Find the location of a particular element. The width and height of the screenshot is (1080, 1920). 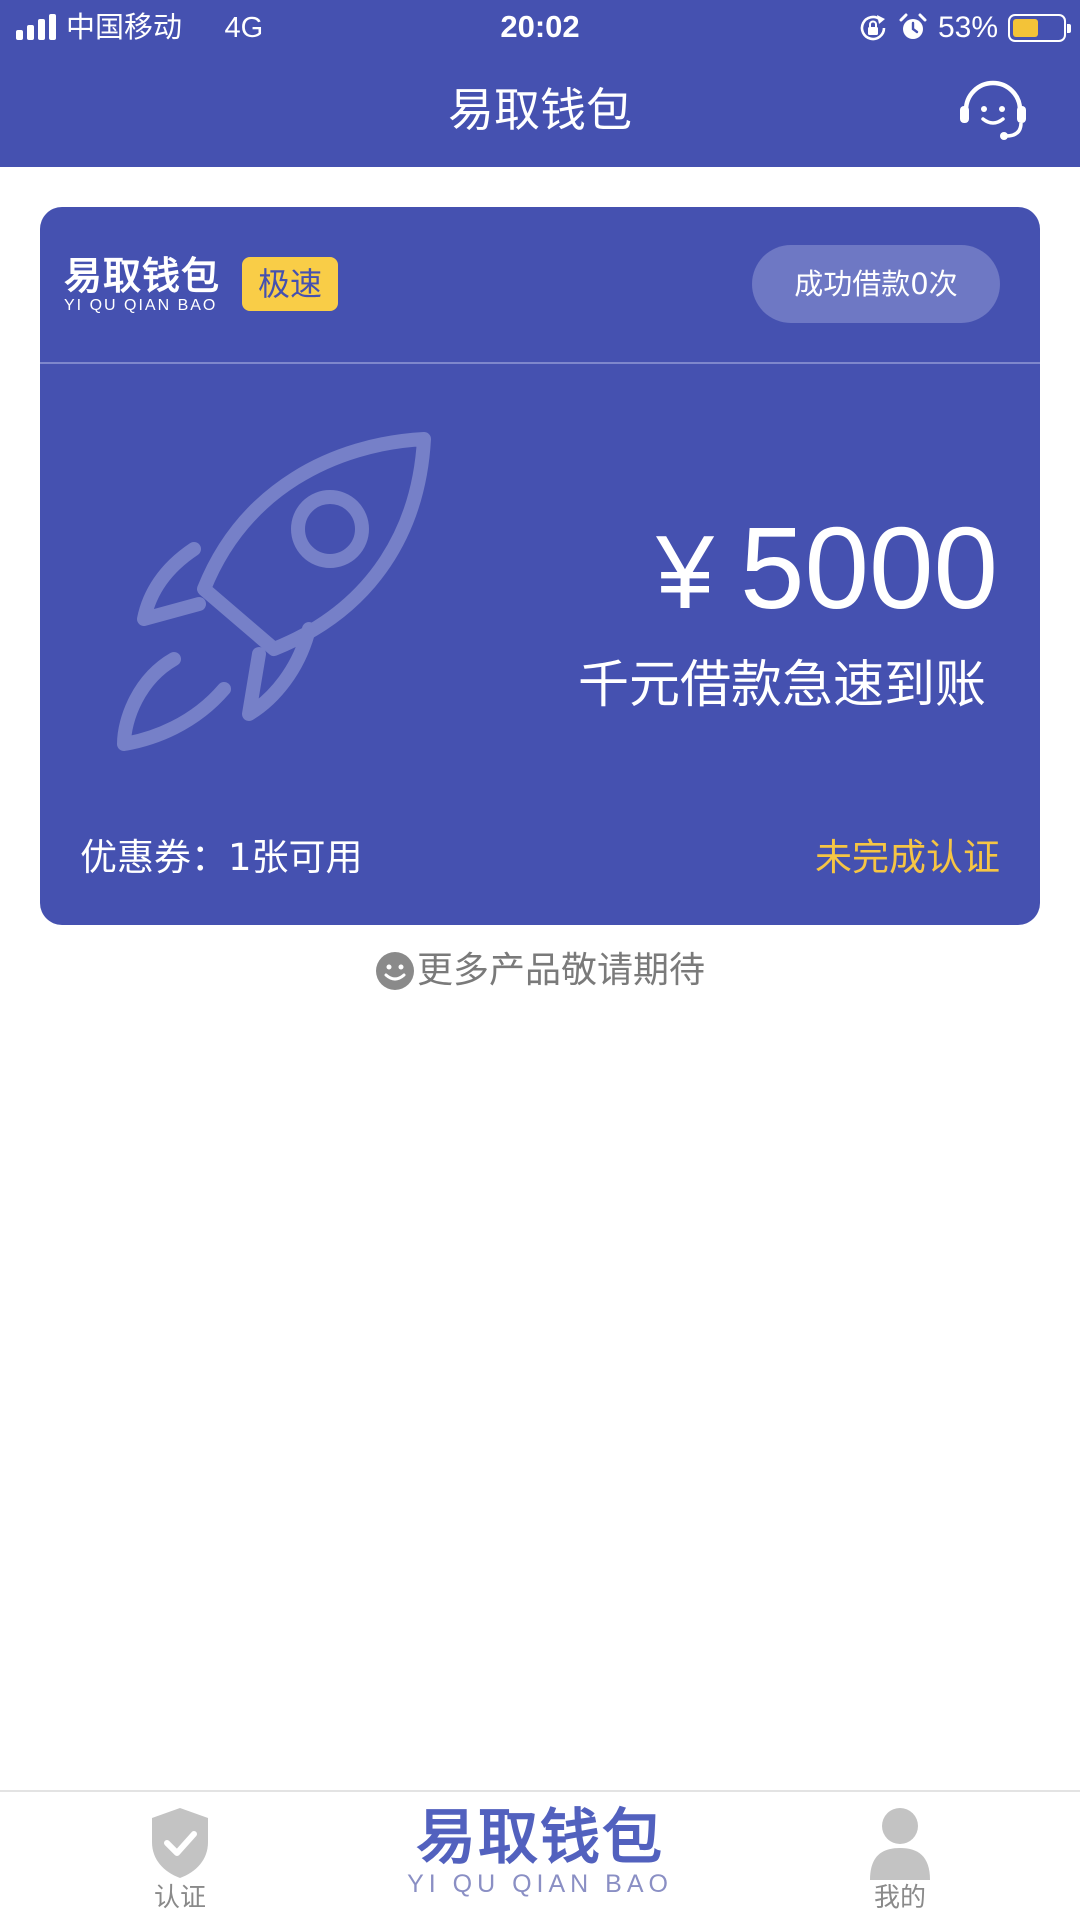

more-products-notice: 更多产品敬请期待 is located at coordinates (540, 971).